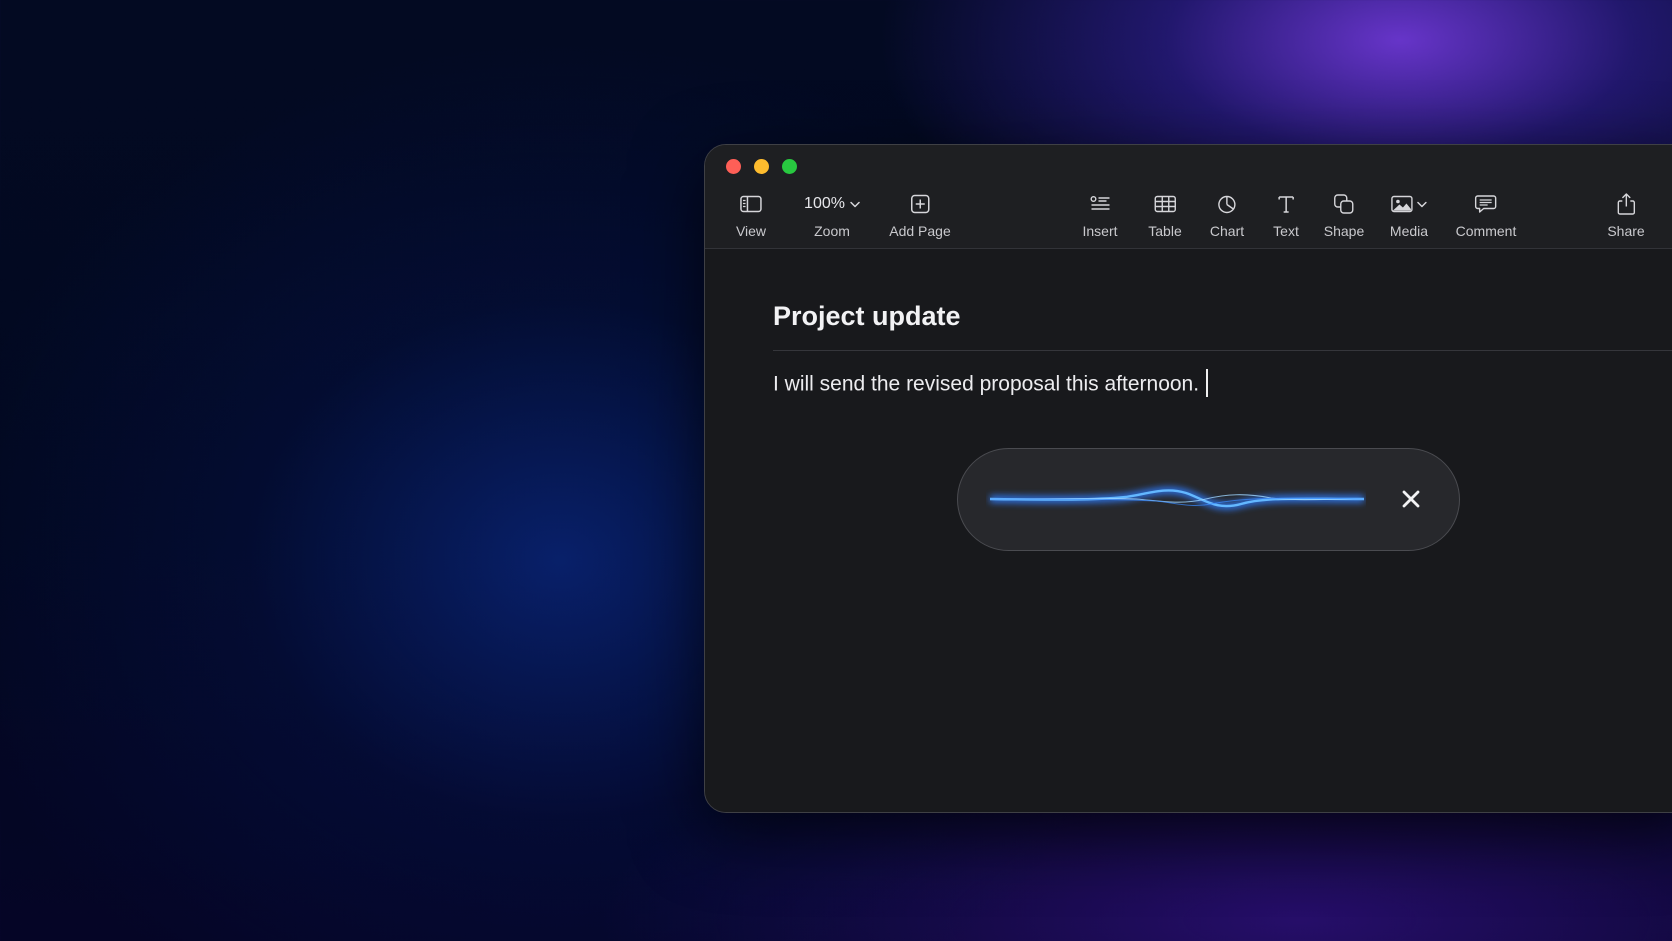 This screenshot has width=1672, height=941. I want to click on title-divider, so click(1222, 350).